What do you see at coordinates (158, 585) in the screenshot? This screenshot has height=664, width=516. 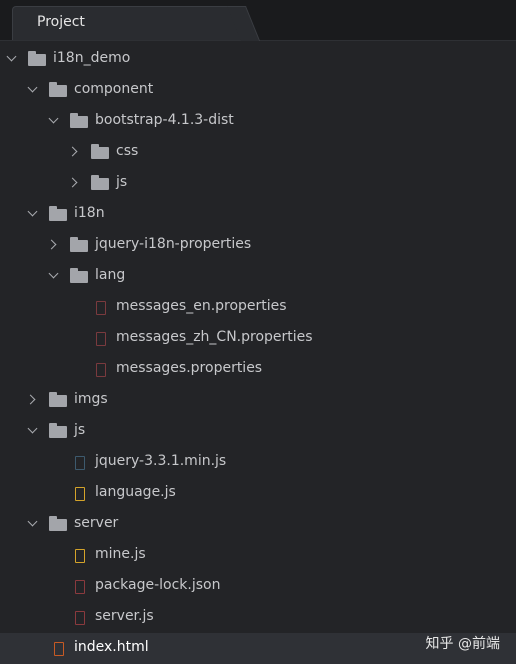 I see `tree-item-label: package-lock.json` at bounding box center [158, 585].